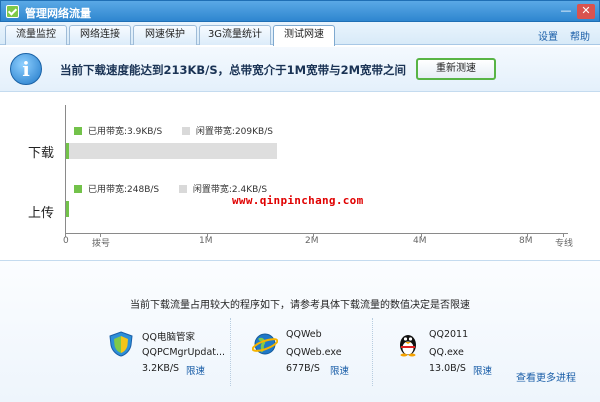  What do you see at coordinates (526, 241) in the screenshot?
I see `x-tick-label: 8M` at bounding box center [526, 241].